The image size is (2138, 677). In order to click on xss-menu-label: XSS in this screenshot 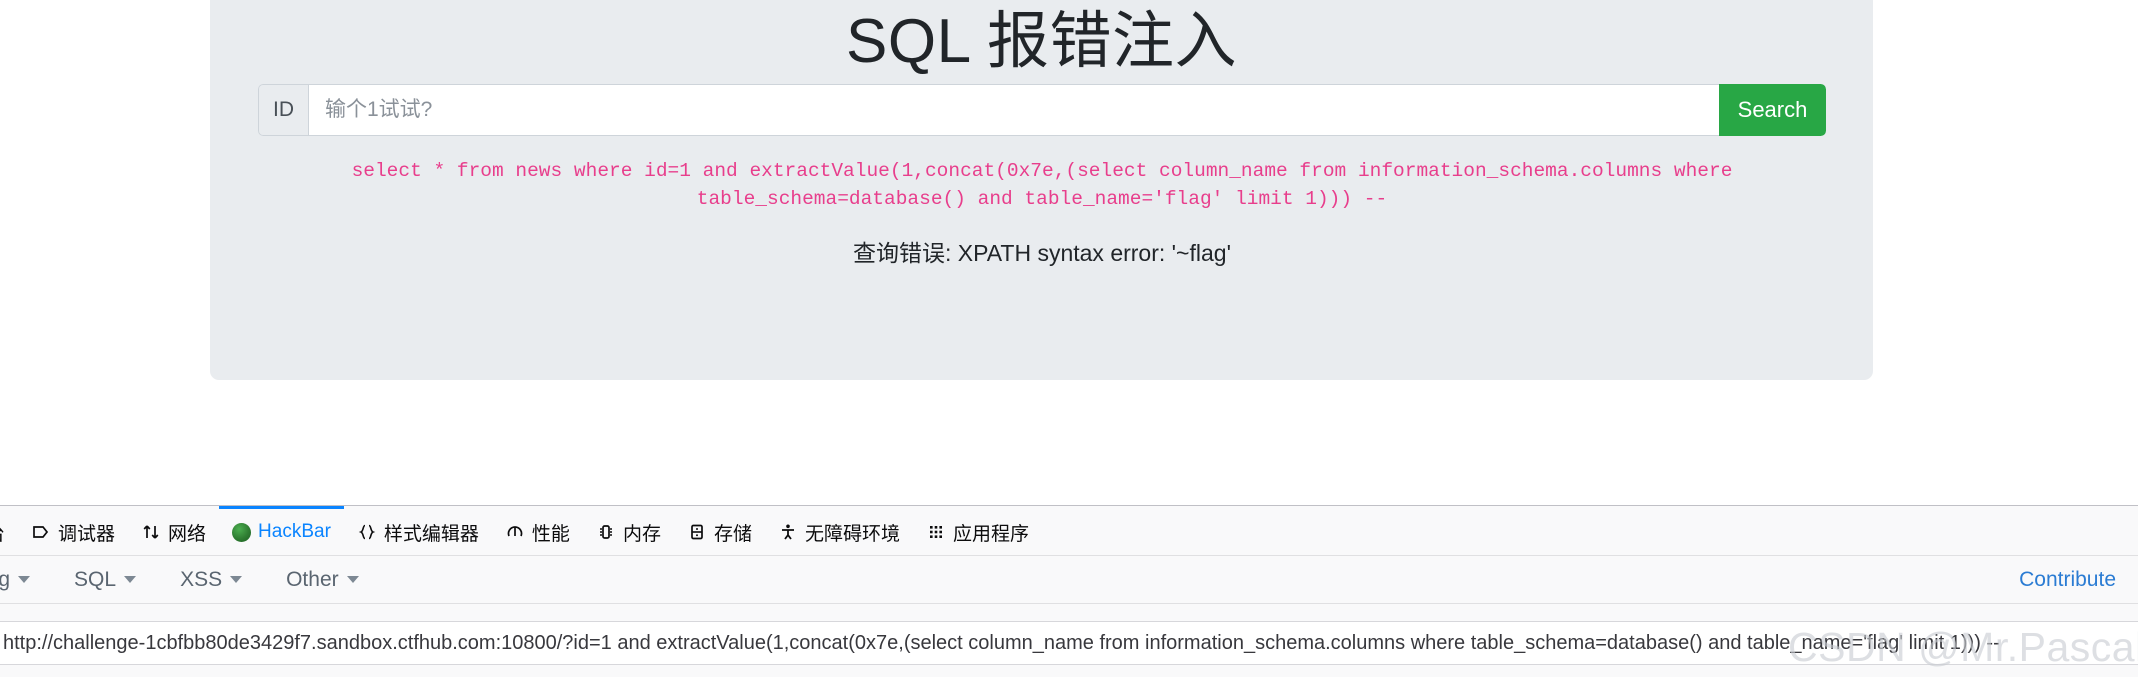, I will do `click(201, 579)`.